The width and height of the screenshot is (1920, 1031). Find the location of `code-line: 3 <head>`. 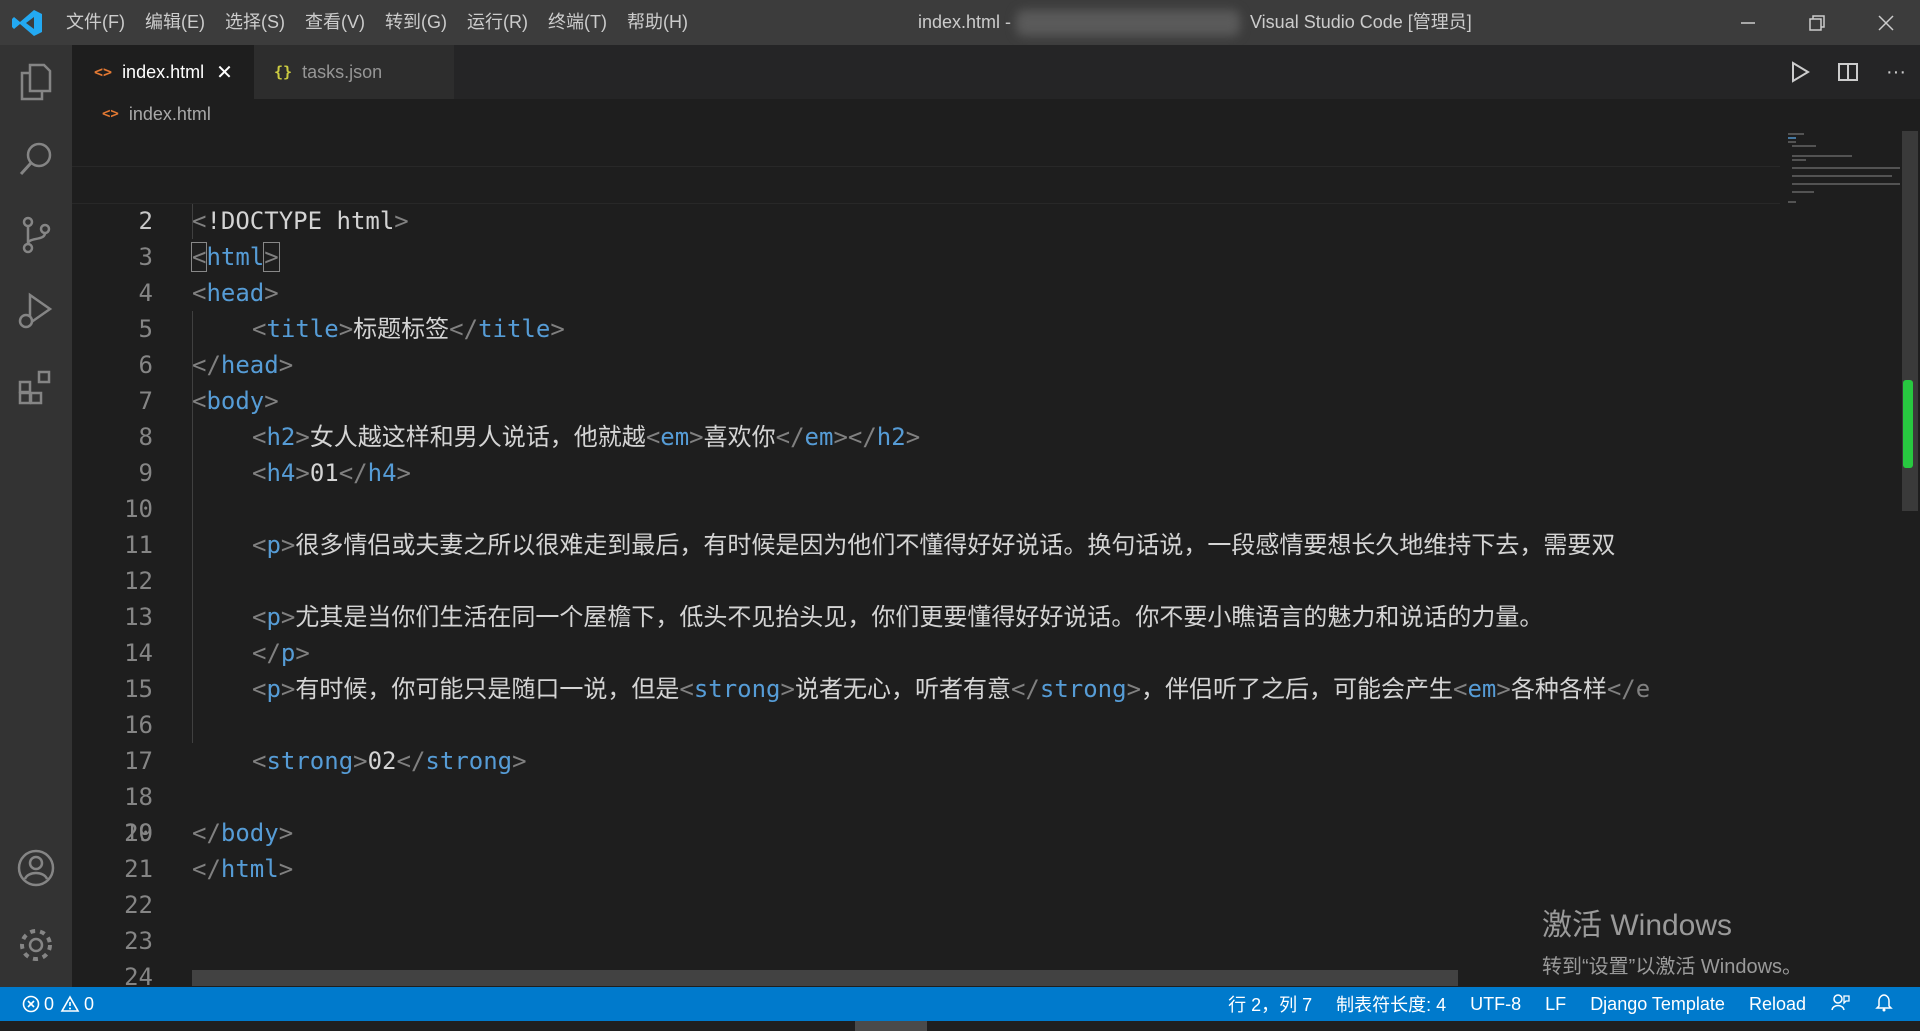

code-line: 3 <head> is located at coordinates (926, 255).